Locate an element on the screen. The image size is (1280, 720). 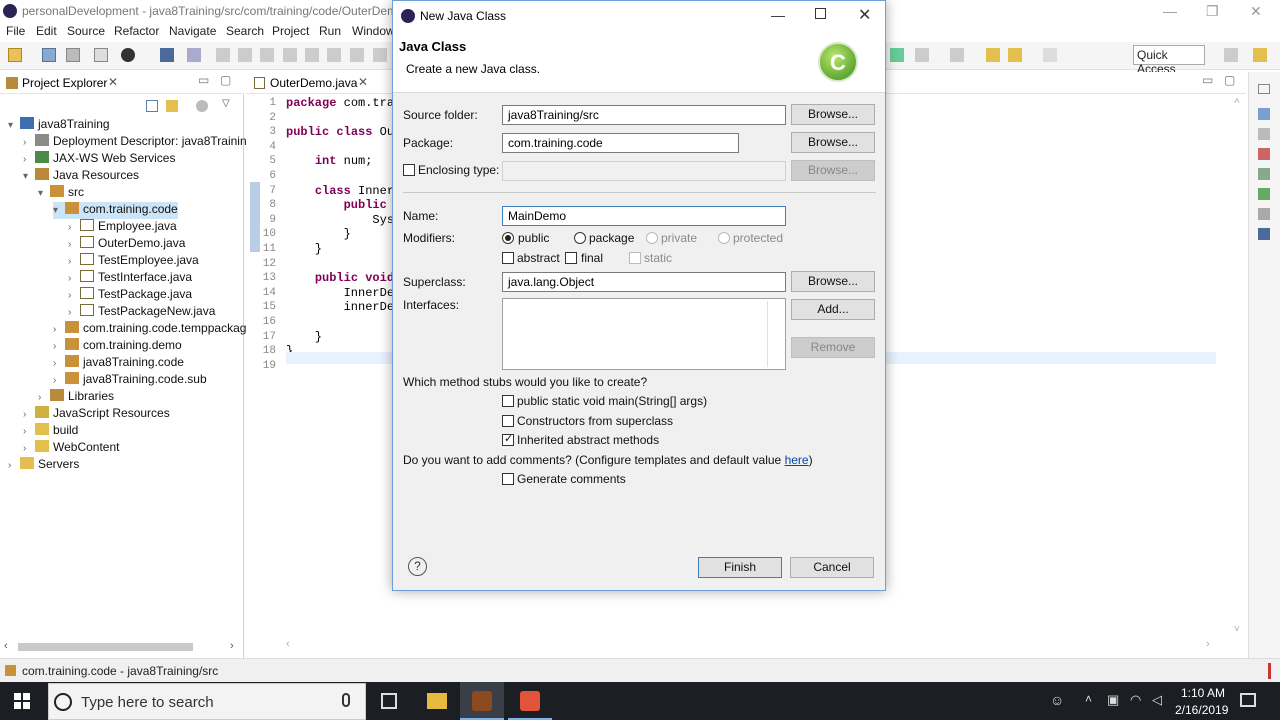
interfaces-list-scrollbar is located at coordinates (767, 334).